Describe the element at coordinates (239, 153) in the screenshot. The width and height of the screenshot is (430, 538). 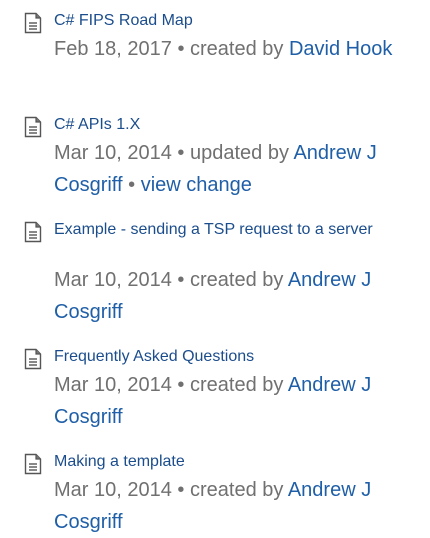
I see `action-text: updated by` at that location.